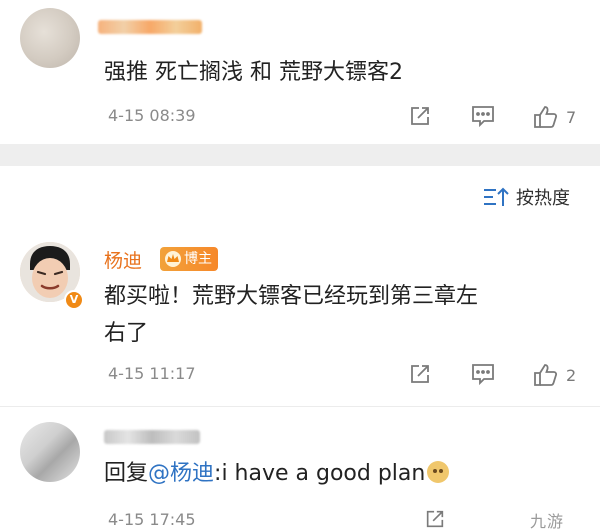  I want to click on blogger-badge: 博主, so click(189, 259).